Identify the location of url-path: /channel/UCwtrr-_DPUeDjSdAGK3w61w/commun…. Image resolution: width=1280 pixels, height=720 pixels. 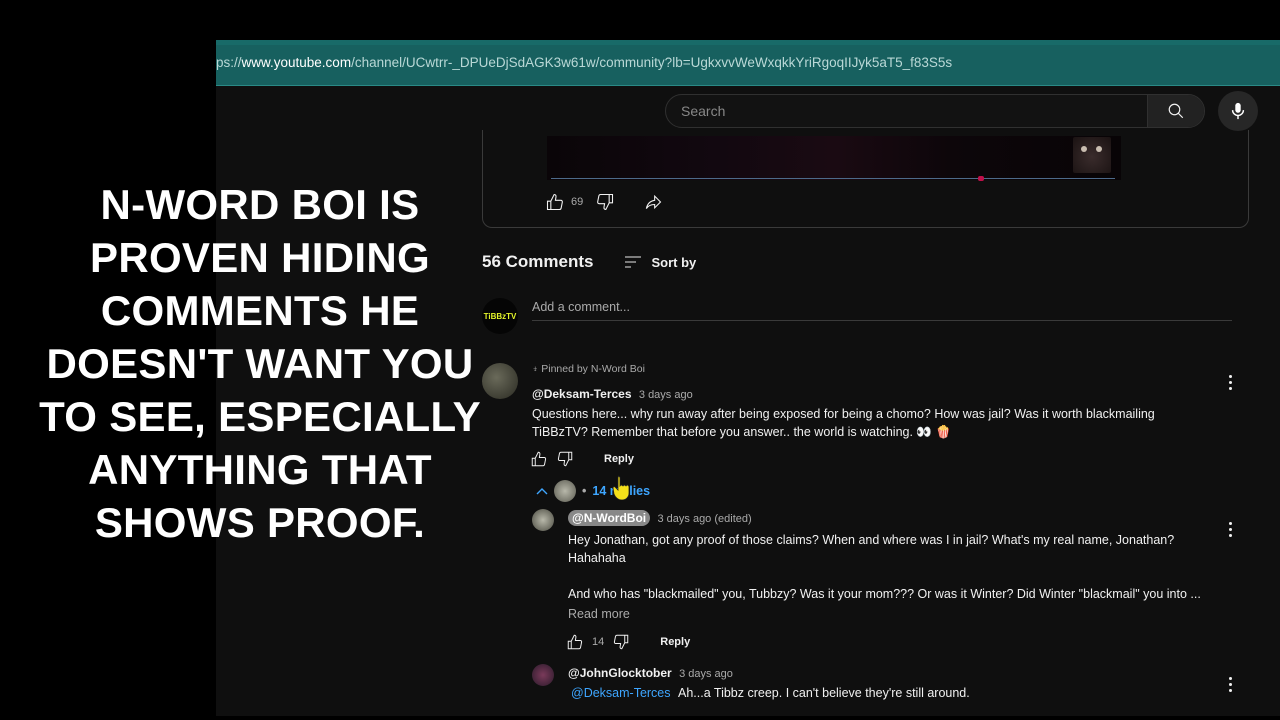
(652, 62).